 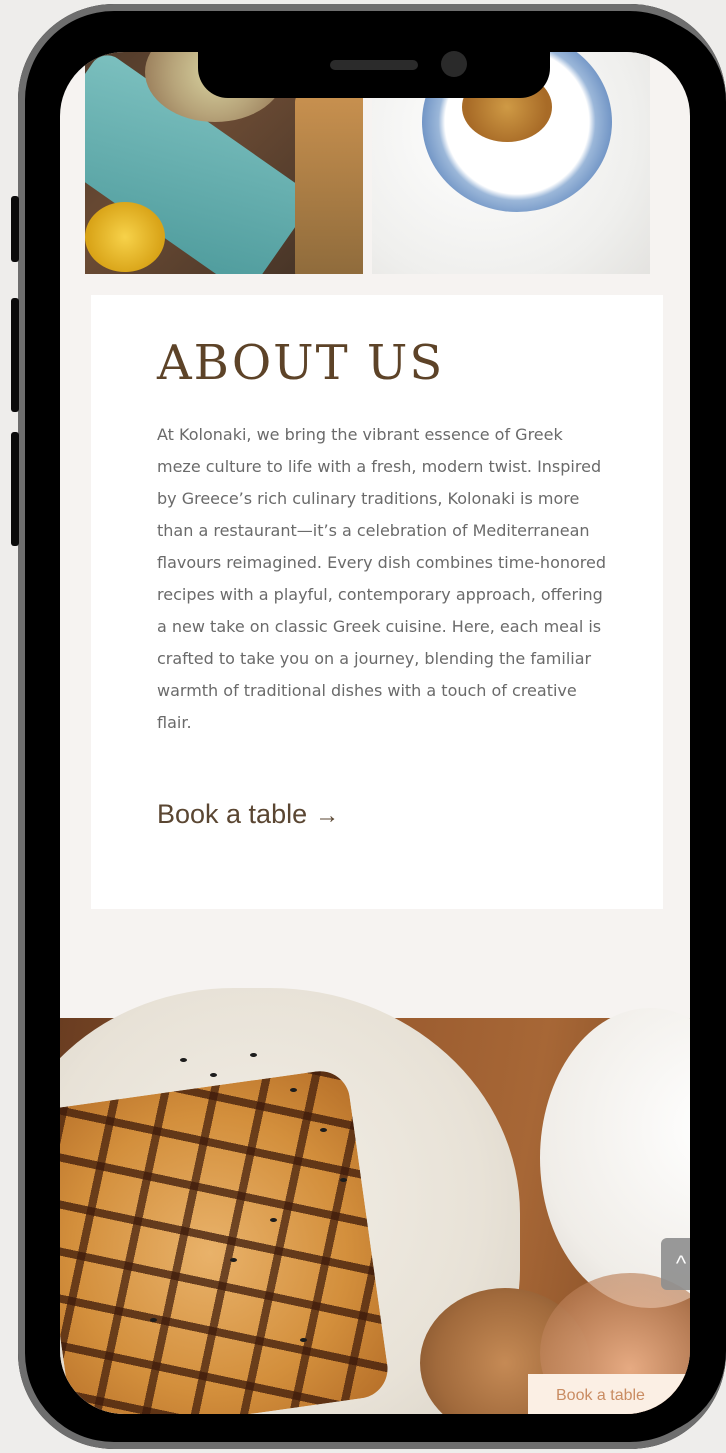 I want to click on chevron-up-icon: ^, so click(x=681, y=1263).